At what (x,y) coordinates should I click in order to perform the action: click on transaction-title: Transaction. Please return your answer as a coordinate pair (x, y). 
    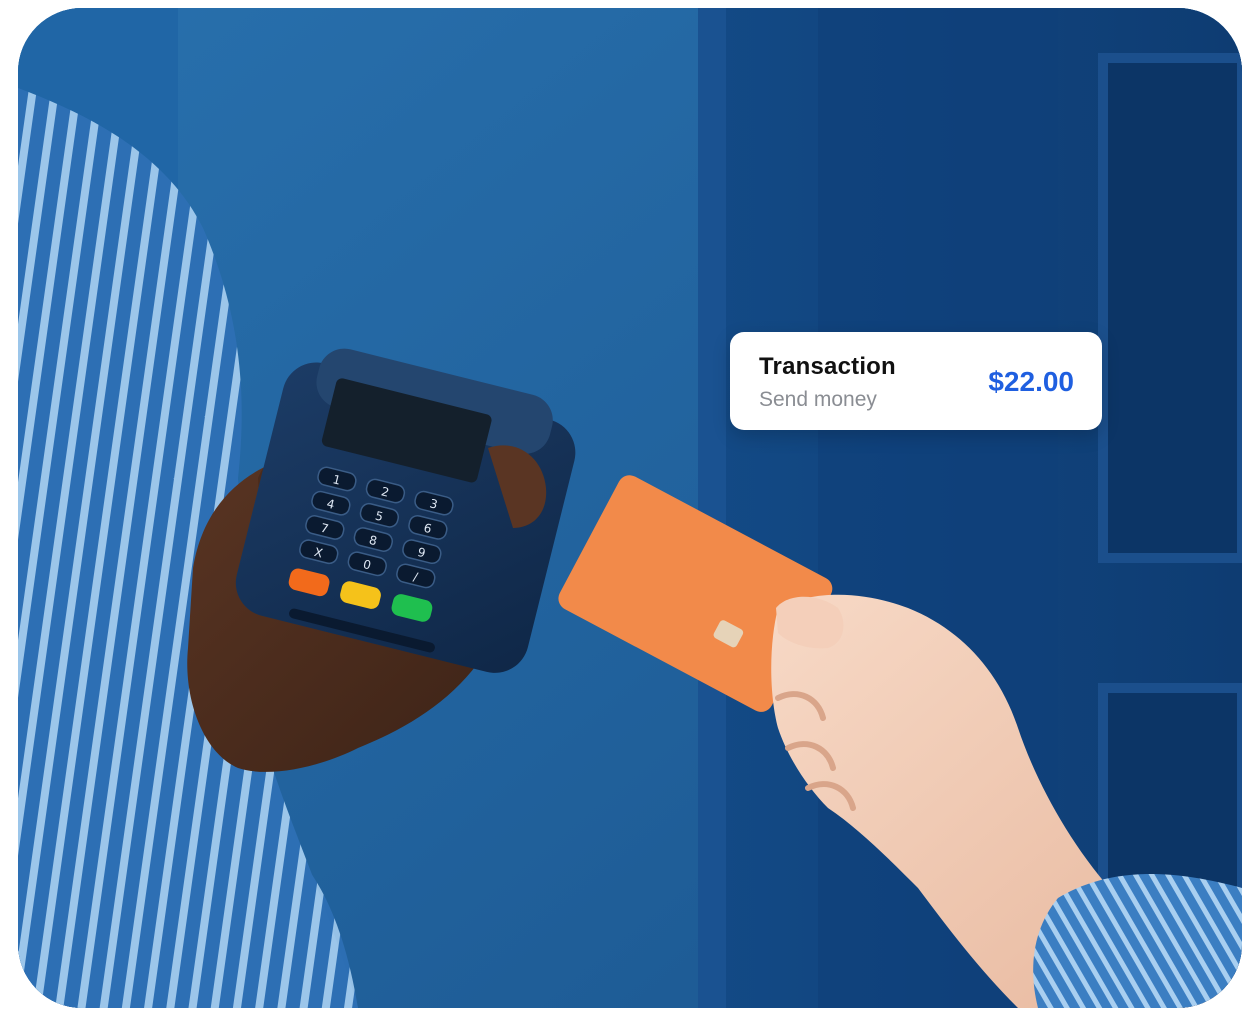
    Looking at the image, I should click on (827, 366).